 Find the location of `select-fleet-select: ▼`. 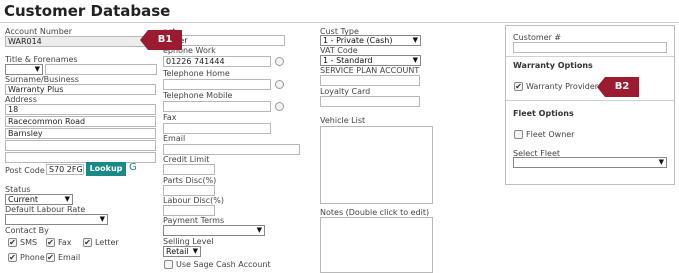

select-fleet-select: ▼ is located at coordinates (590, 162).